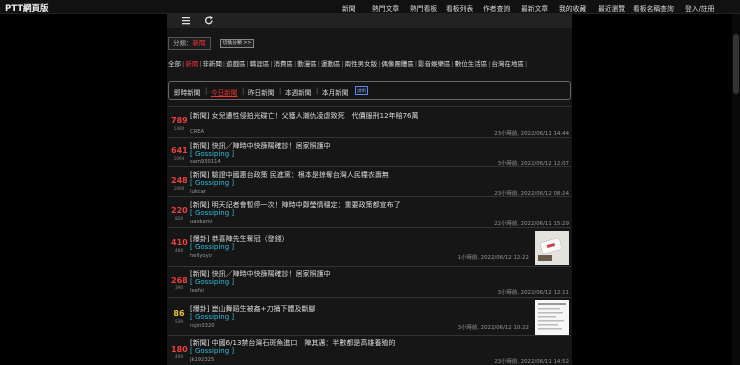 The width and height of the screenshot is (740, 365). Describe the element at coordinates (179, 349) in the screenshot. I see `push-count: 180` at that location.